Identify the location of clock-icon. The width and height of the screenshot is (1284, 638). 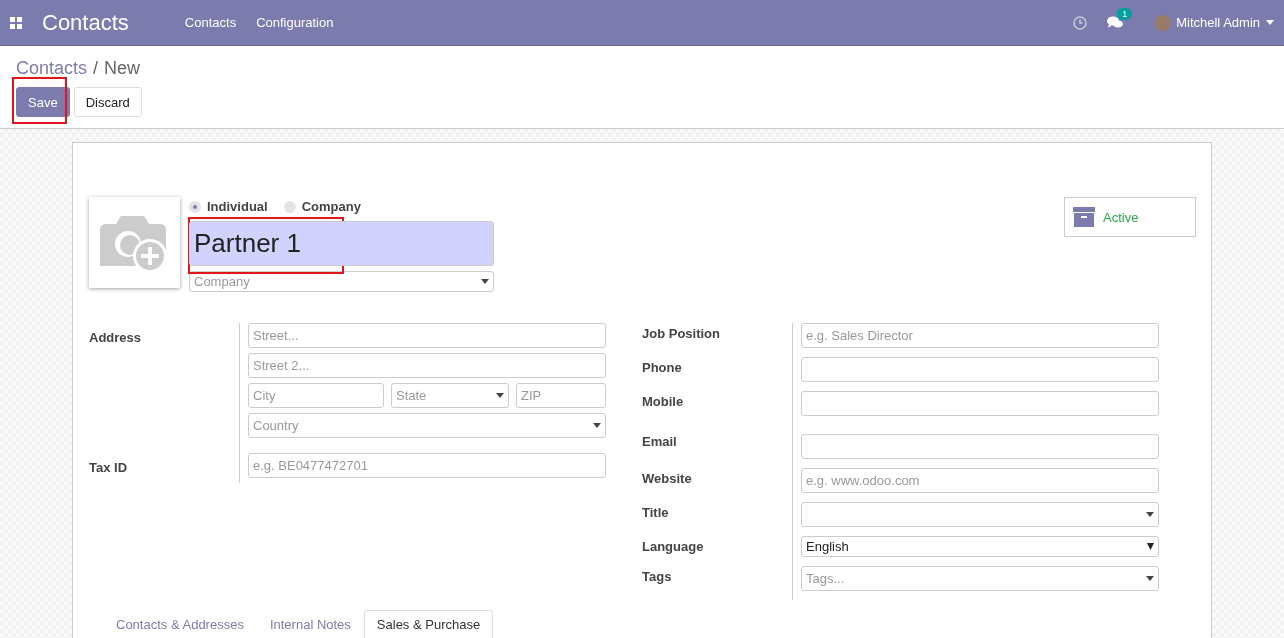
(1080, 22).